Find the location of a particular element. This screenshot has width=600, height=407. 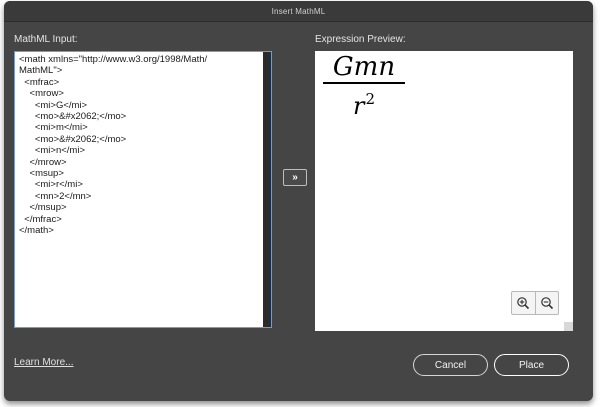

cancel-button-label: Cancel is located at coordinates (450, 365).